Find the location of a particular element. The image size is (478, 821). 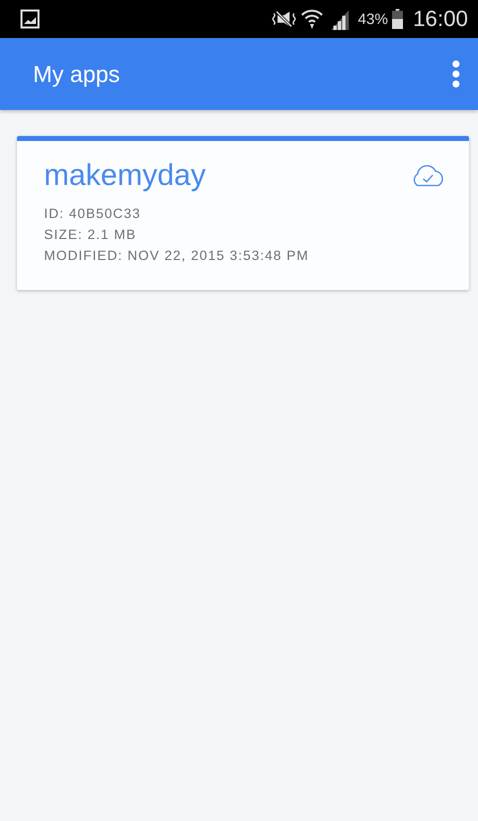

wifi-icon is located at coordinates (312, 19).